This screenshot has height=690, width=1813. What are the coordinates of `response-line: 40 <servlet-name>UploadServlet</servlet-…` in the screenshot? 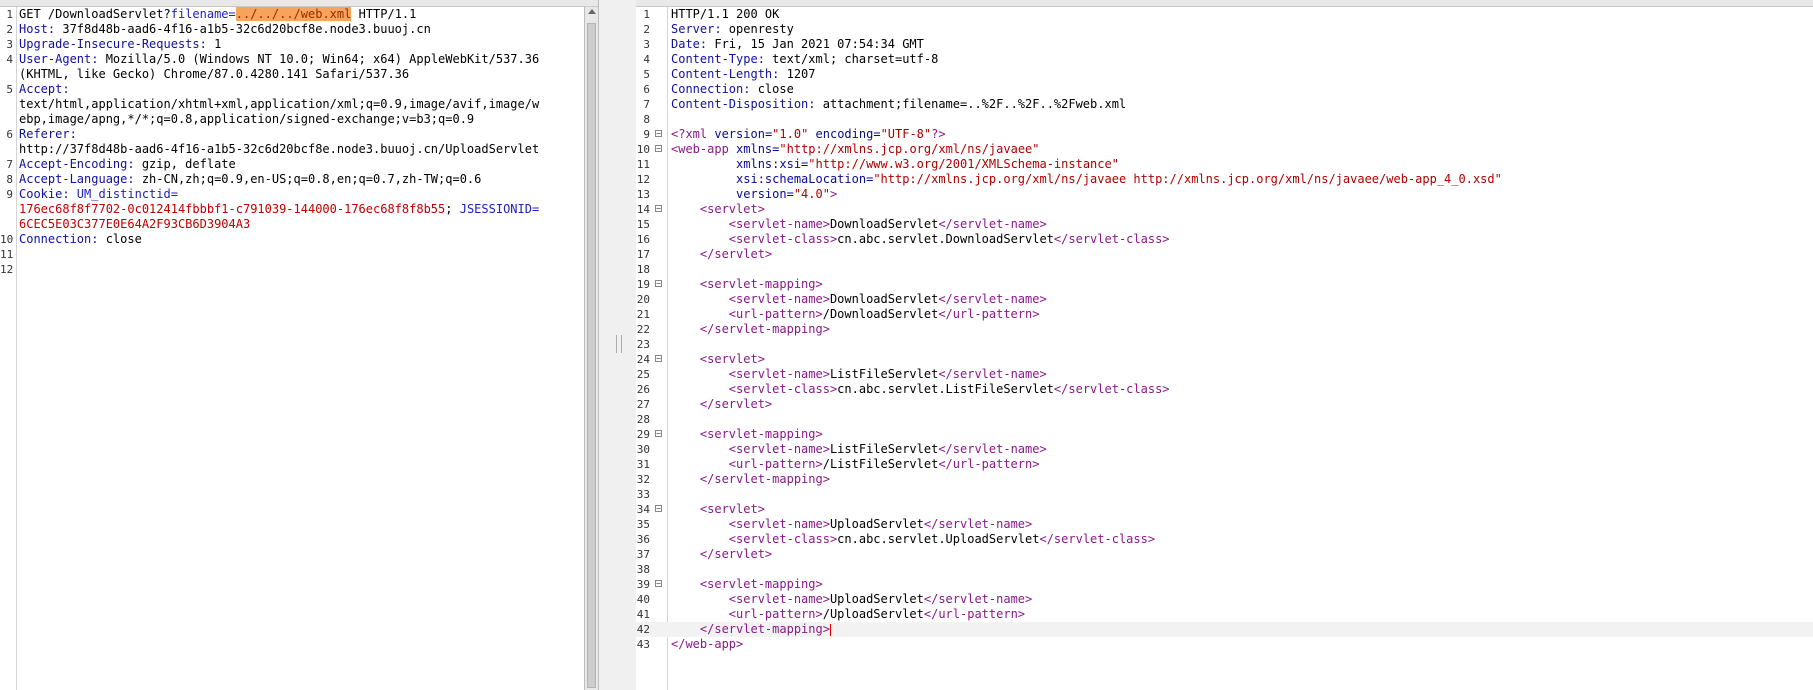 It's located at (1224, 599).